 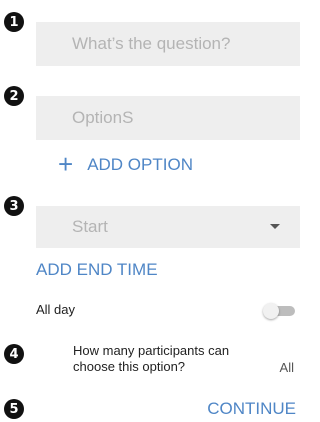 What do you see at coordinates (14, 409) in the screenshot?
I see `step-badge-5: 5` at bounding box center [14, 409].